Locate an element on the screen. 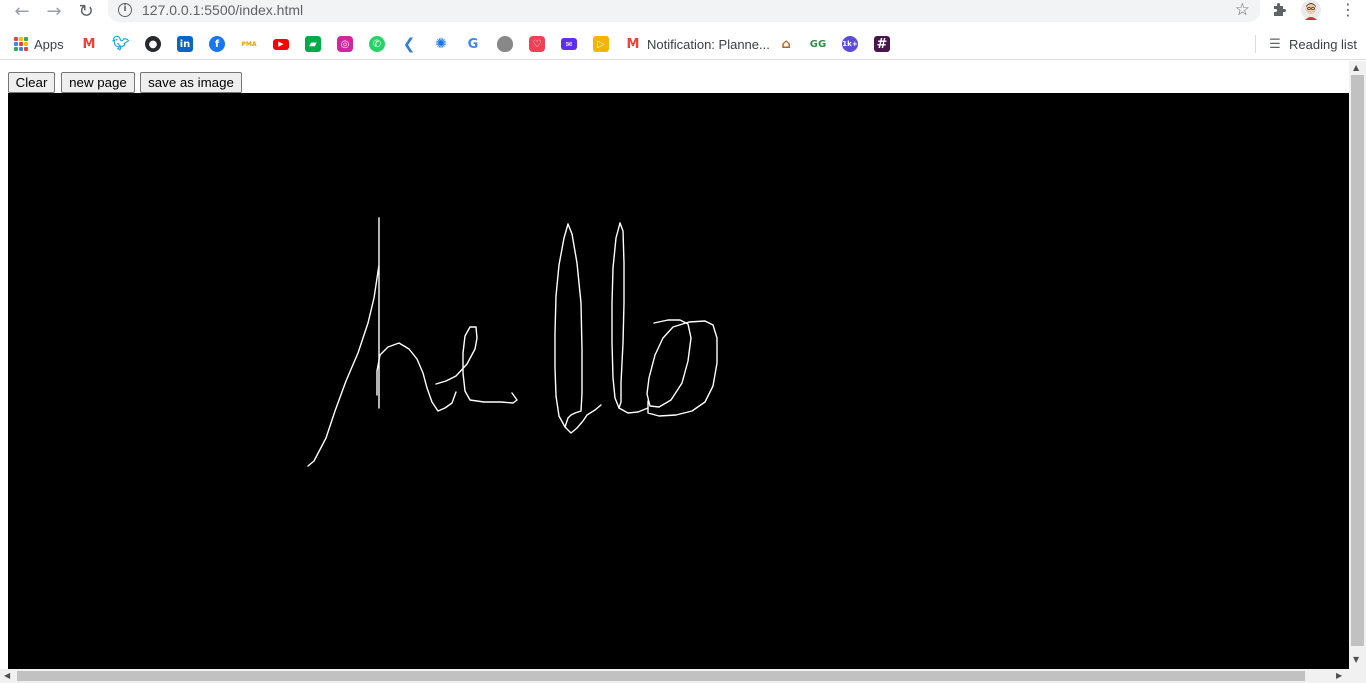 The width and height of the screenshot is (1366, 683). bookmark-instagram: ◎ is located at coordinates (345, 44).